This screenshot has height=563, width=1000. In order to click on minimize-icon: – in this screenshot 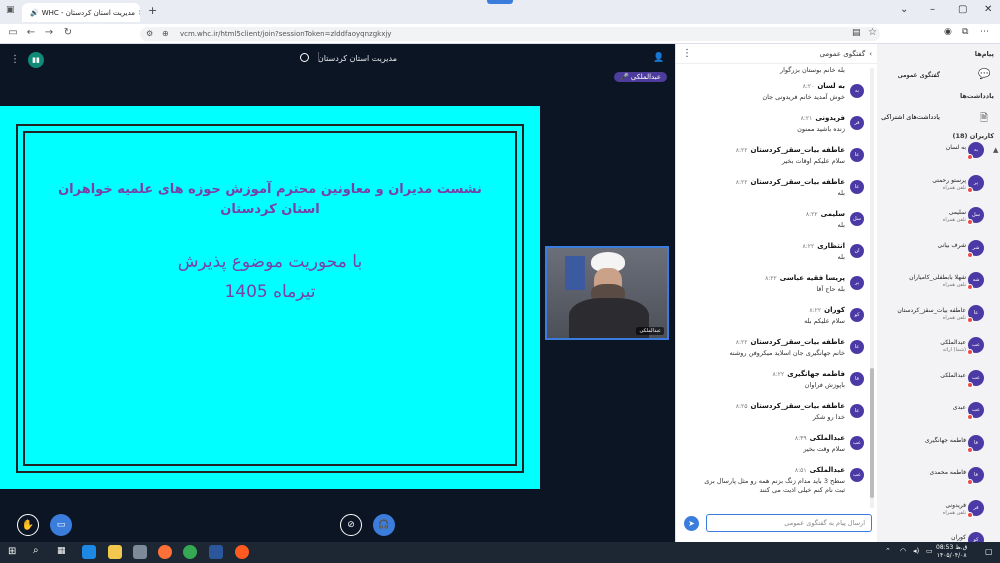, I will do `click(932, 9)`.